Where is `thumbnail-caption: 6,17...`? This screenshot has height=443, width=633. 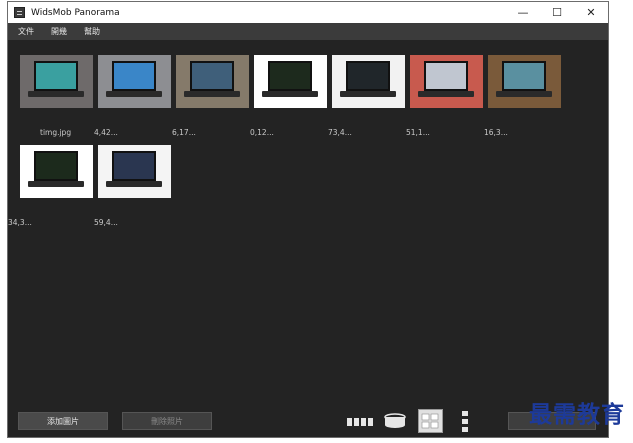 thumbnail-caption: 6,17... is located at coordinates (184, 132).